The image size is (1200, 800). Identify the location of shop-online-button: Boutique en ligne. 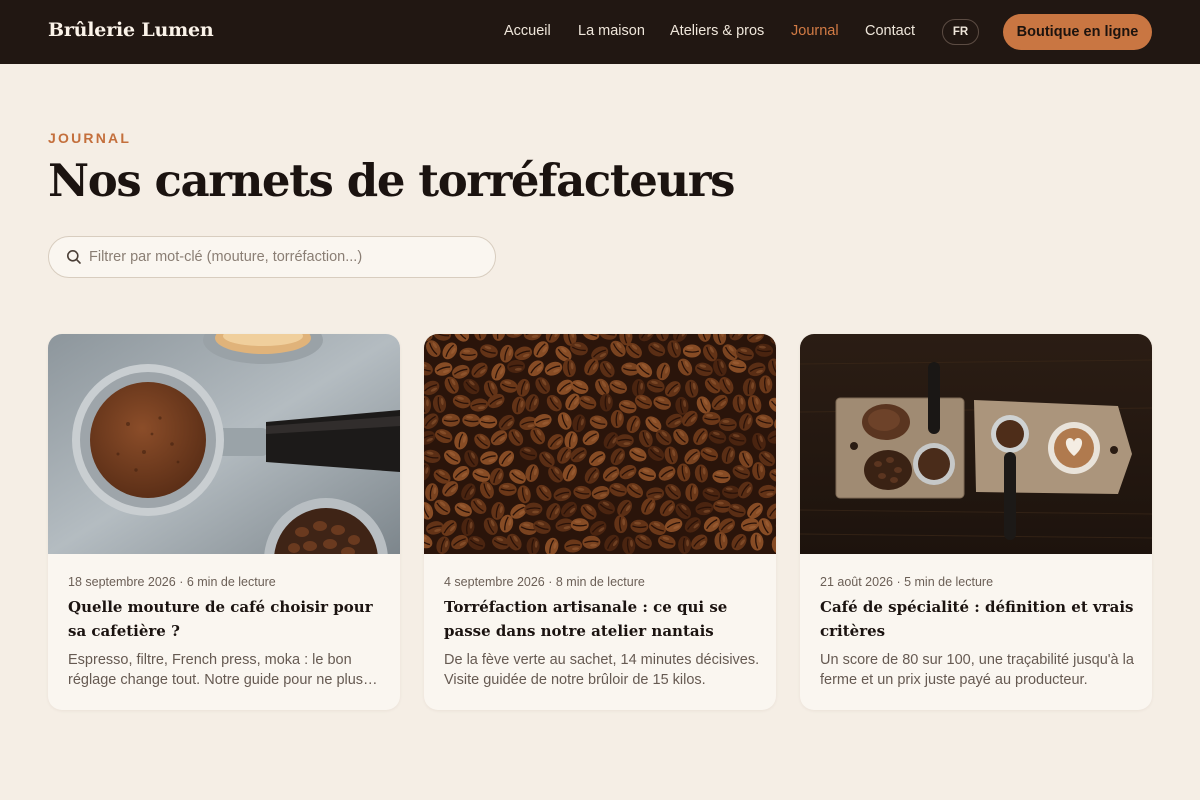
(1077, 32).